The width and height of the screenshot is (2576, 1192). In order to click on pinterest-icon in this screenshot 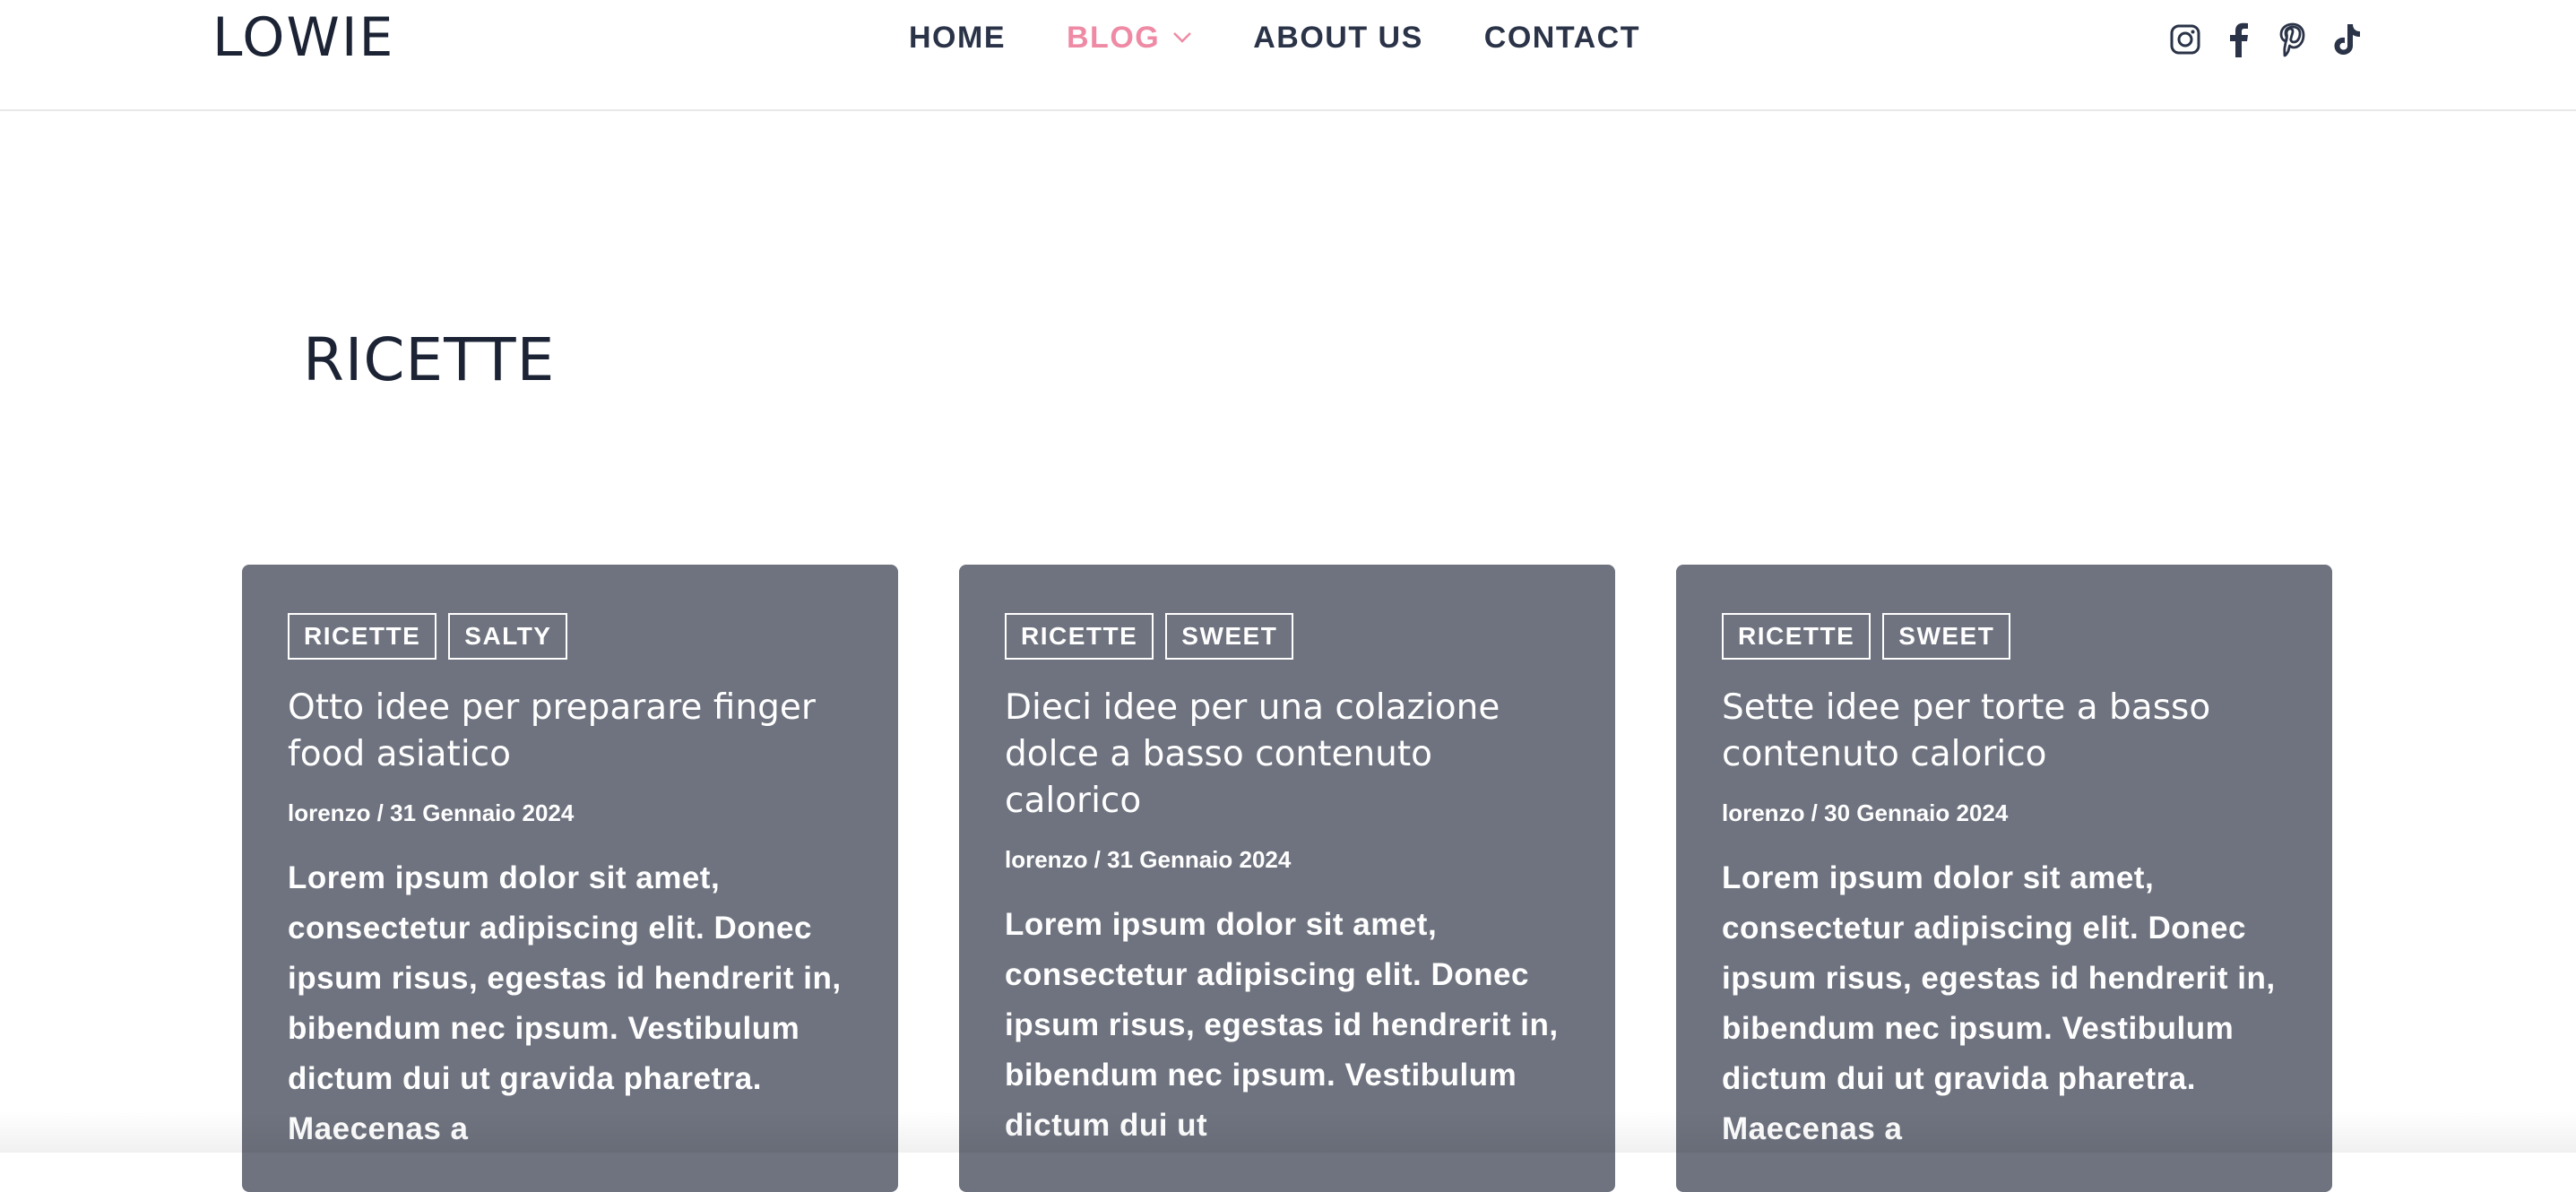, I will do `click(2293, 39)`.